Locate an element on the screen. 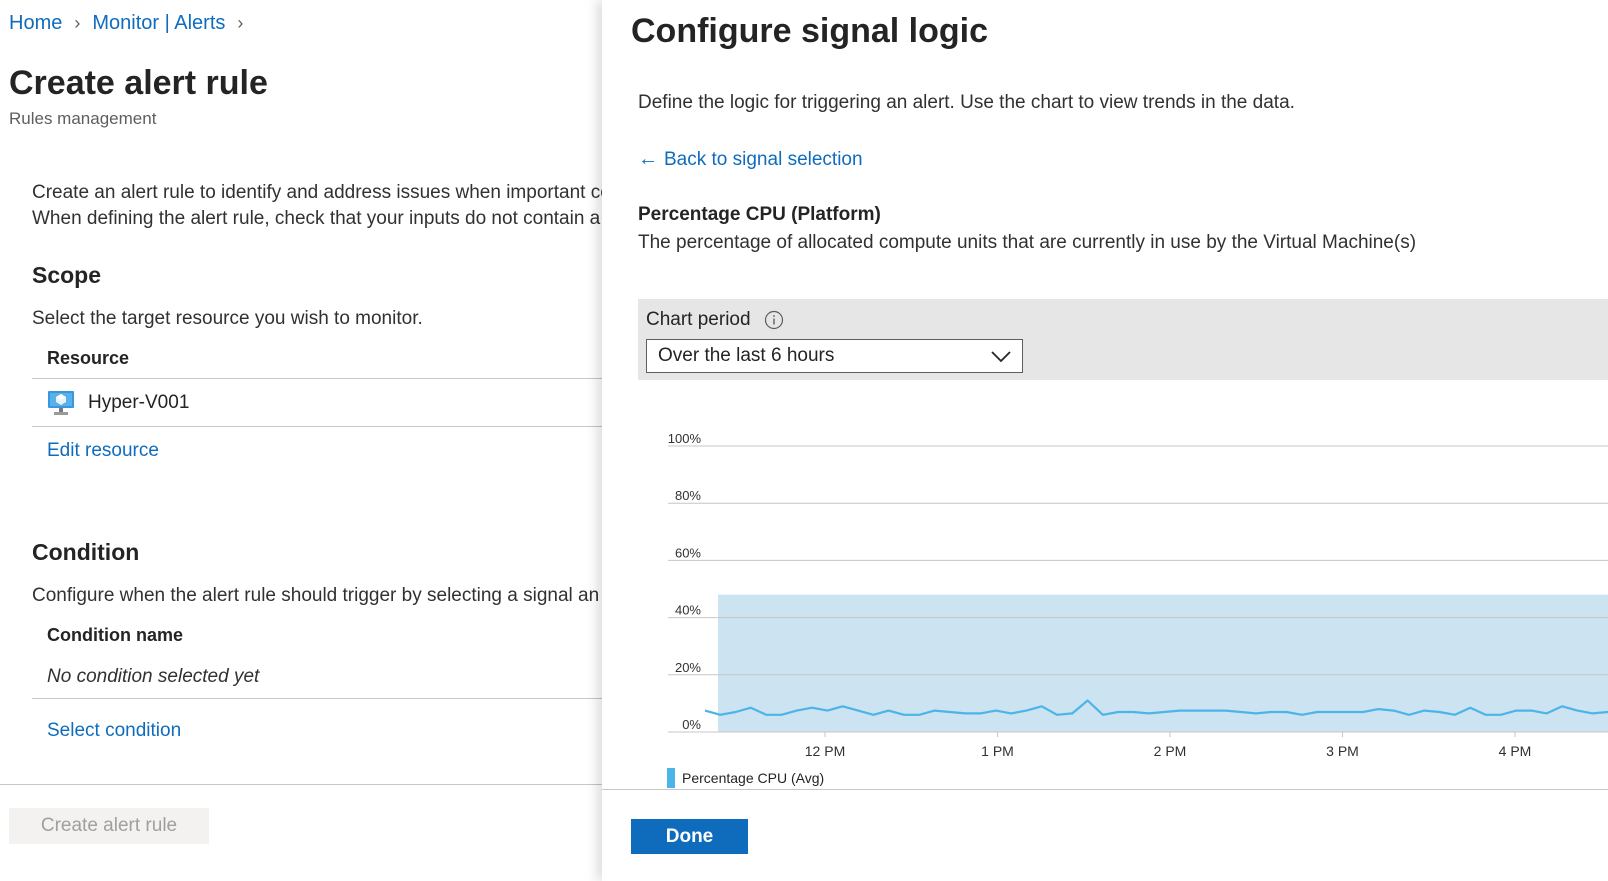  x-tick-label: 1 PM is located at coordinates (997, 751).